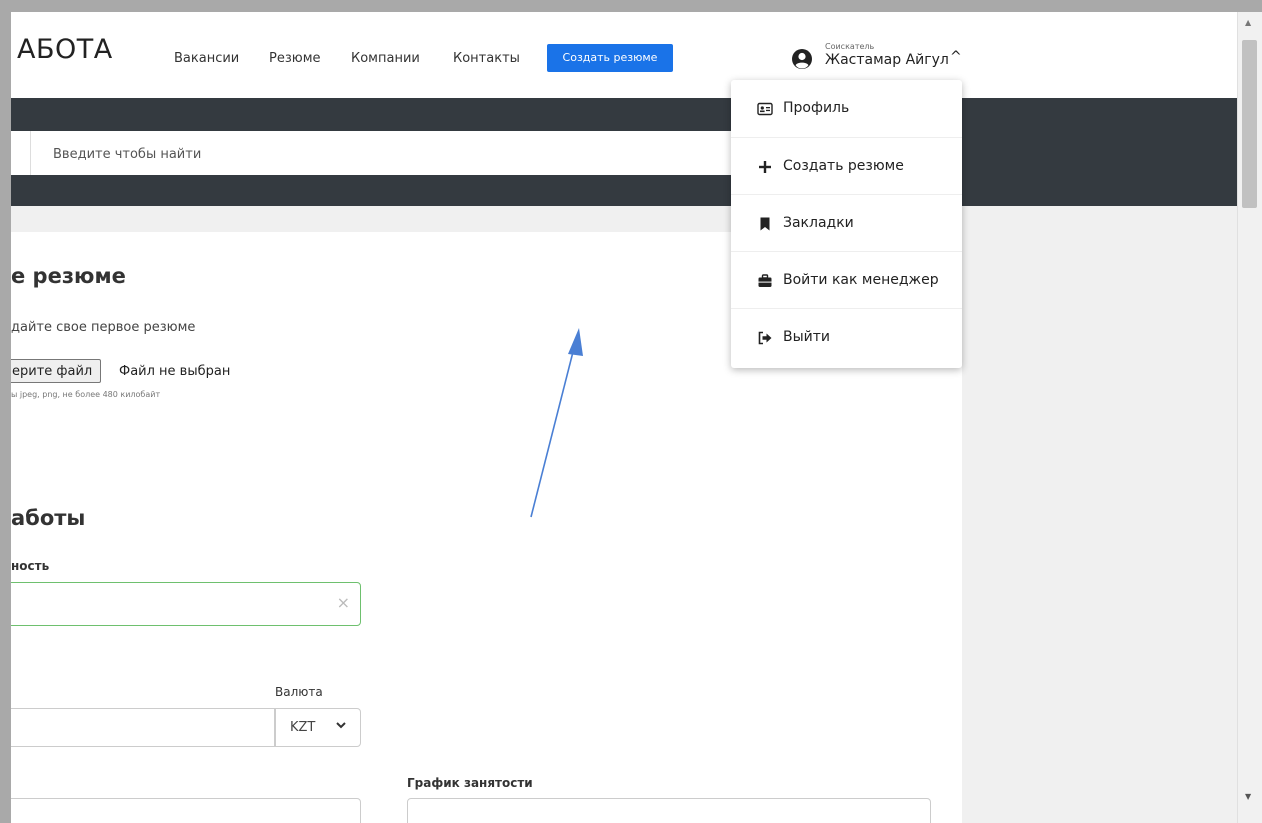 The image size is (1262, 823). What do you see at coordinates (802, 59) in the screenshot?
I see `user-circle-icon` at bounding box center [802, 59].